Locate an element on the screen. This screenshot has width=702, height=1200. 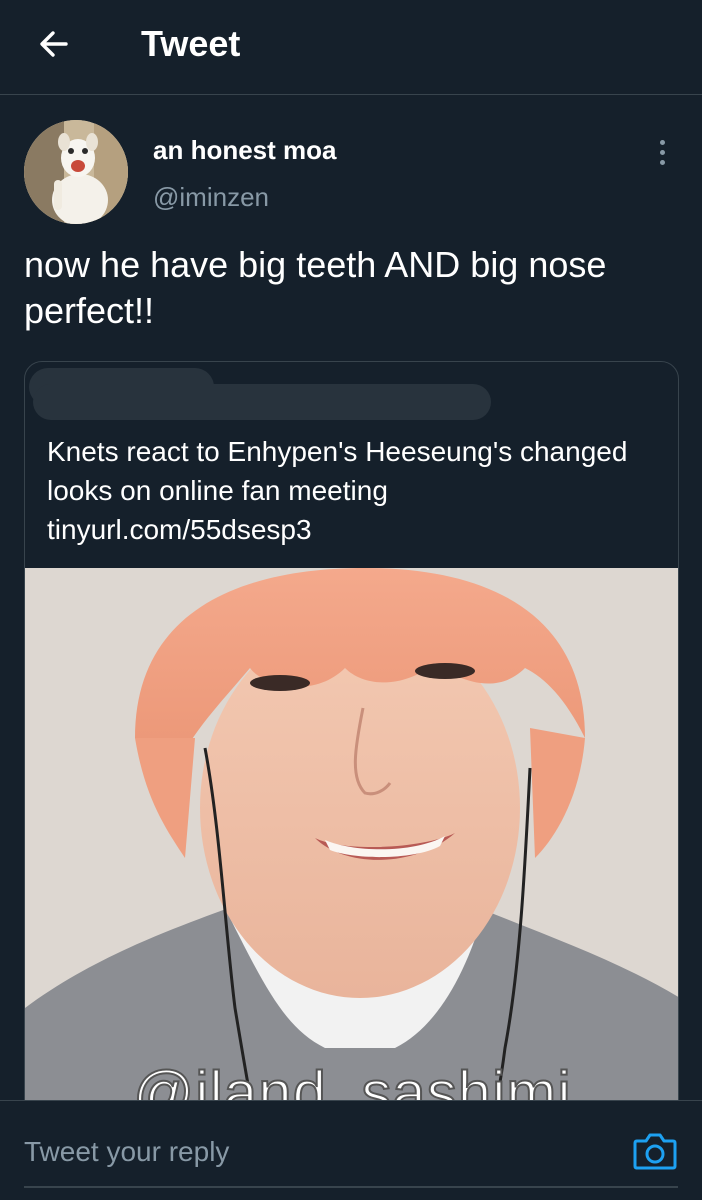
back-button is located at coordinates (54, 44).